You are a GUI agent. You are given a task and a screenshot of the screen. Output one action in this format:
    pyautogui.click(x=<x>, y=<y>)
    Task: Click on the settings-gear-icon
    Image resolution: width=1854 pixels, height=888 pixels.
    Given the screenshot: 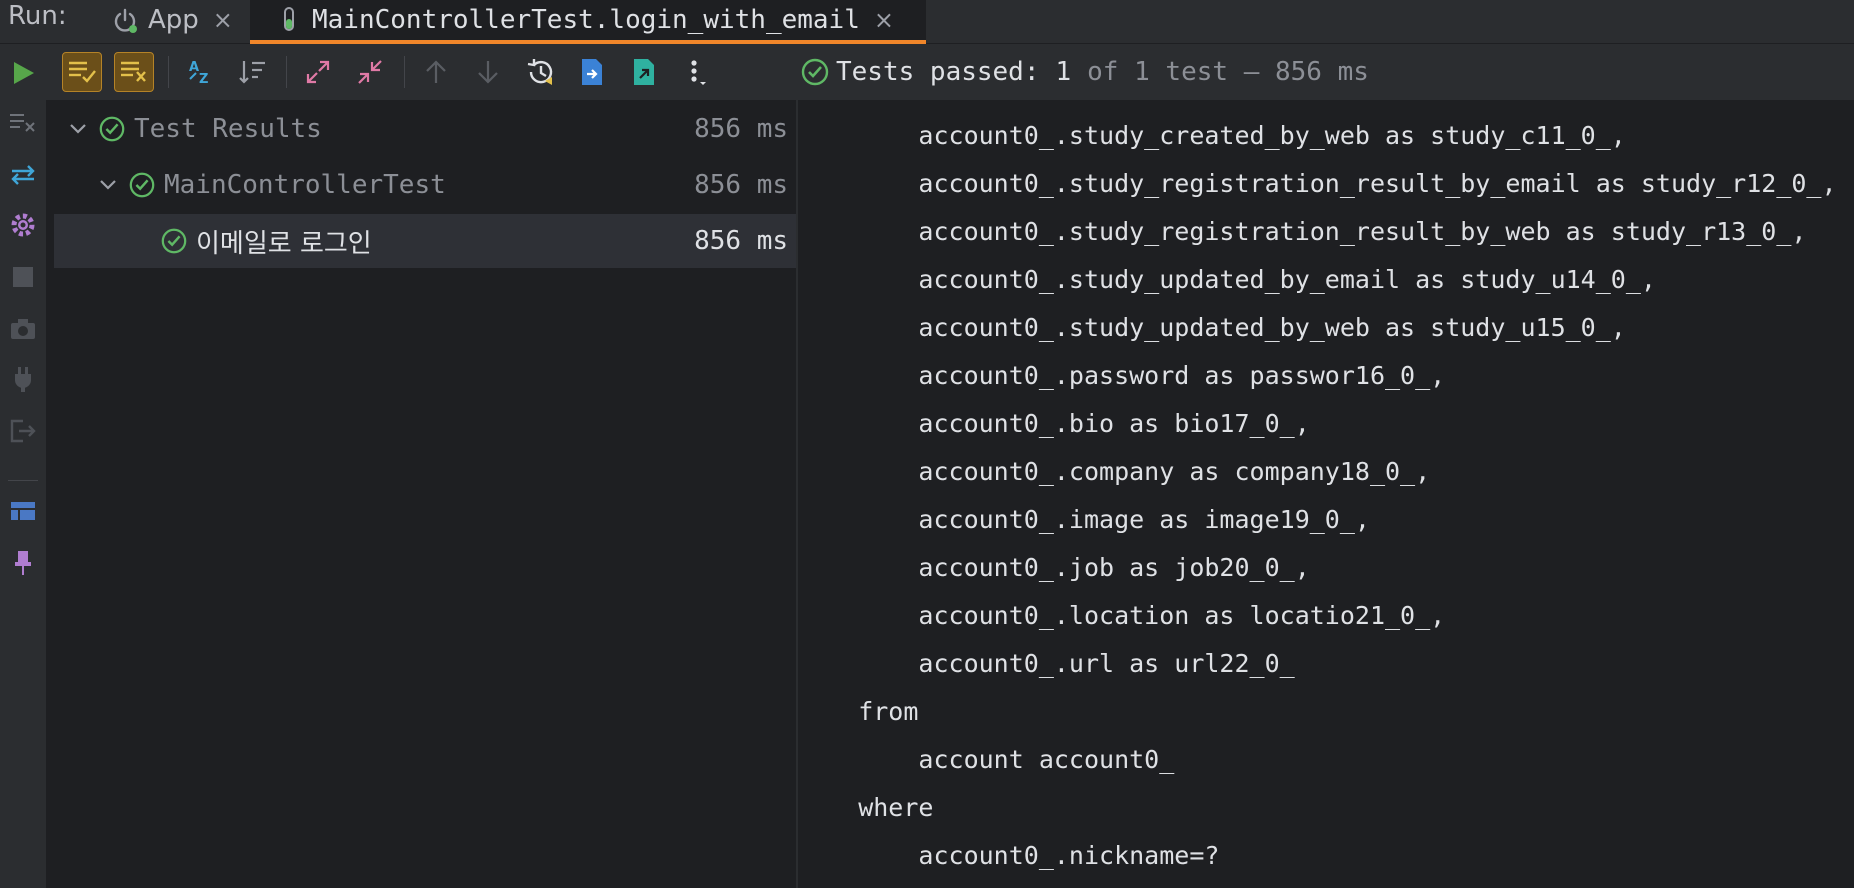 What is the action you would take?
    pyautogui.click(x=23, y=225)
    